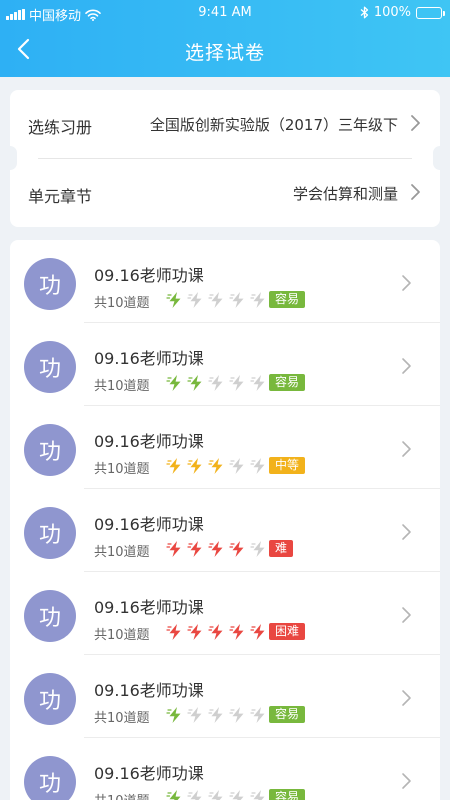 This screenshot has width=450, height=800. I want to click on status-right: 100%, so click(402, 12).